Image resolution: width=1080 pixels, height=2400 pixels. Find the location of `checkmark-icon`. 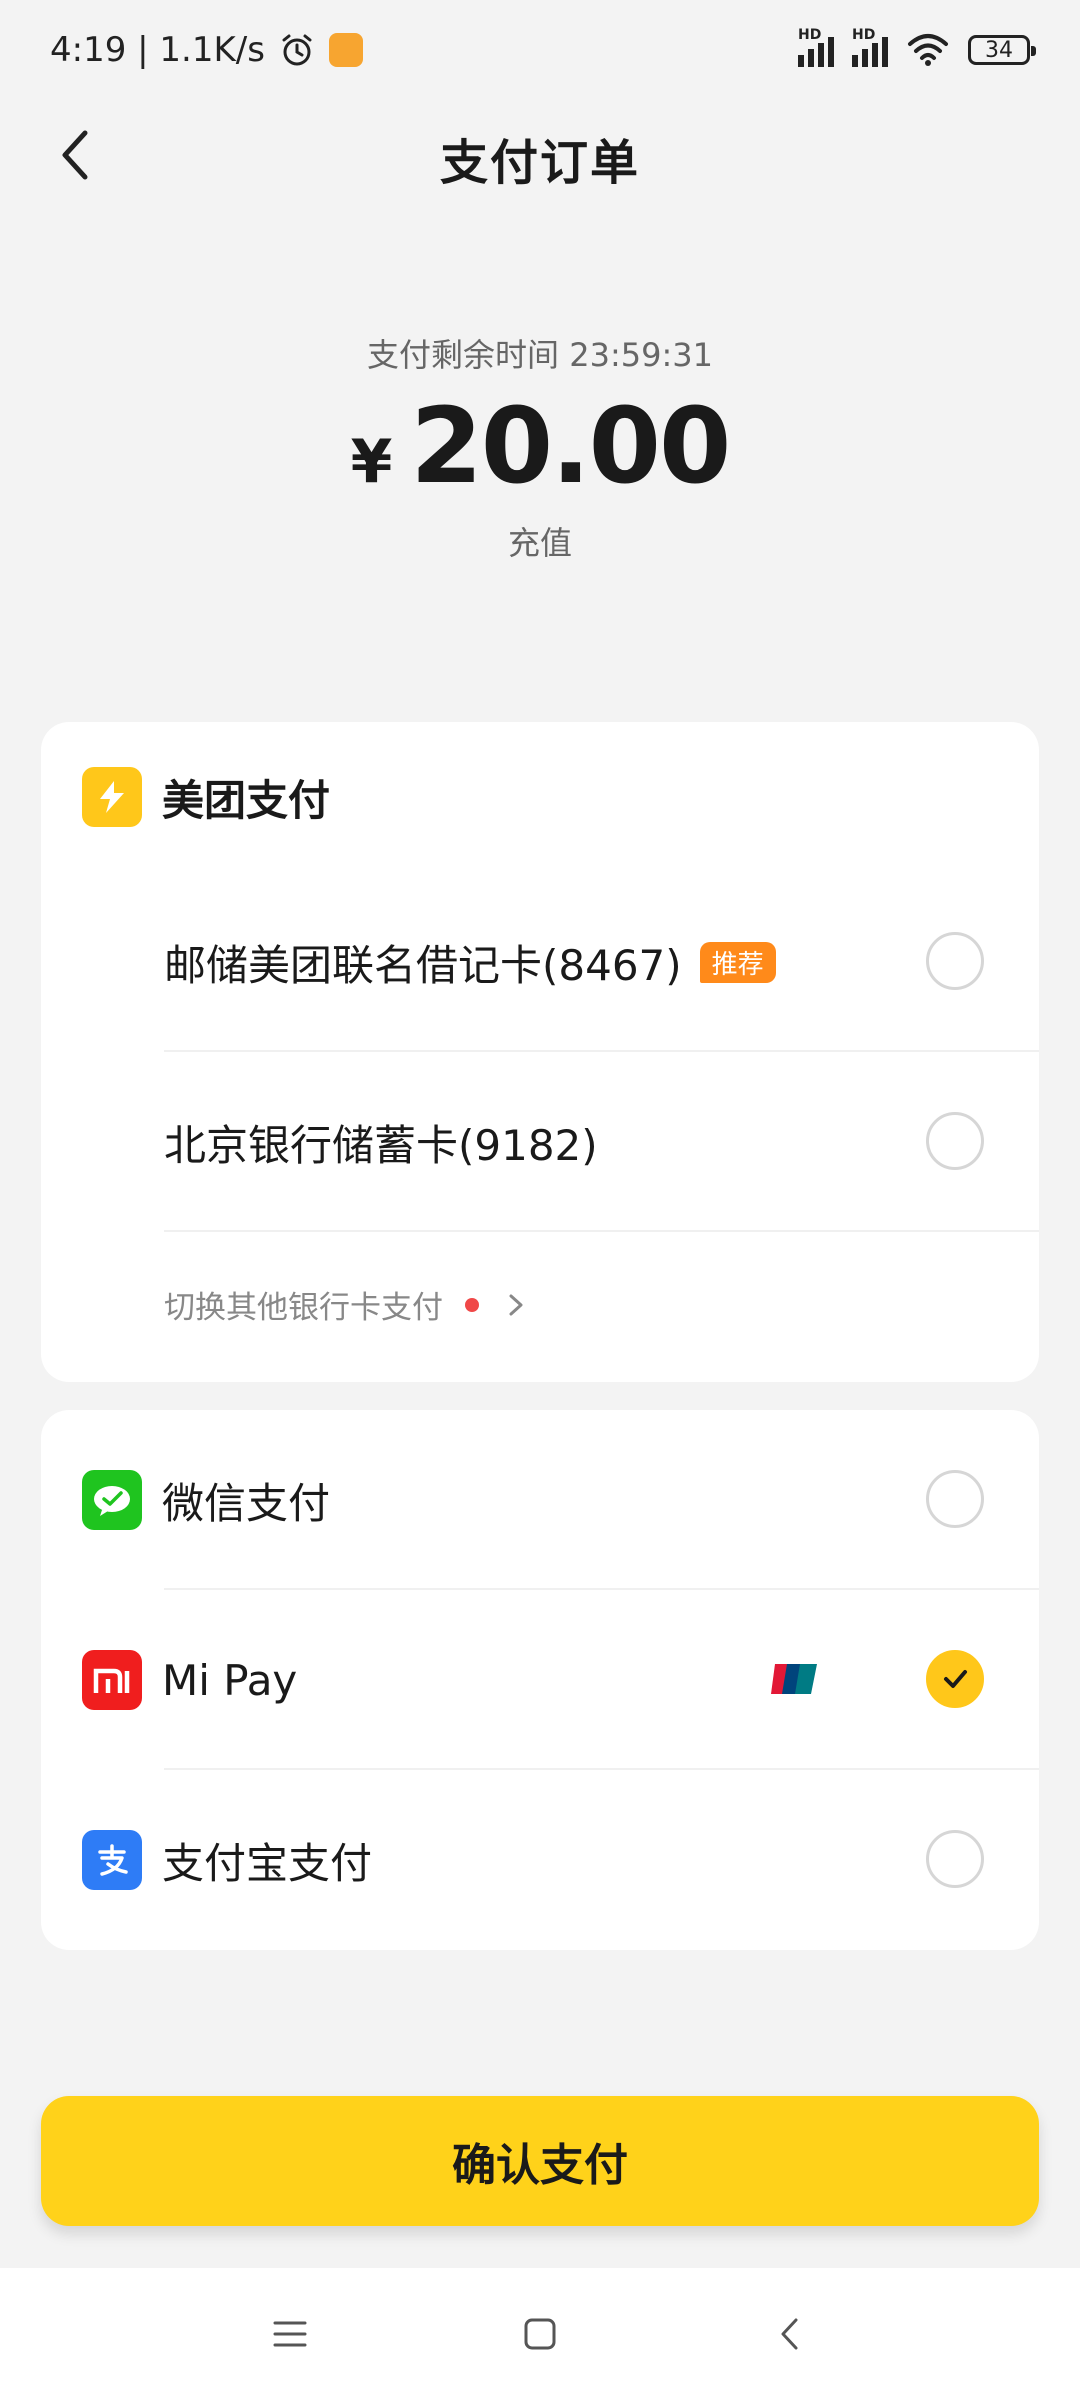

checkmark-icon is located at coordinates (955, 1679).